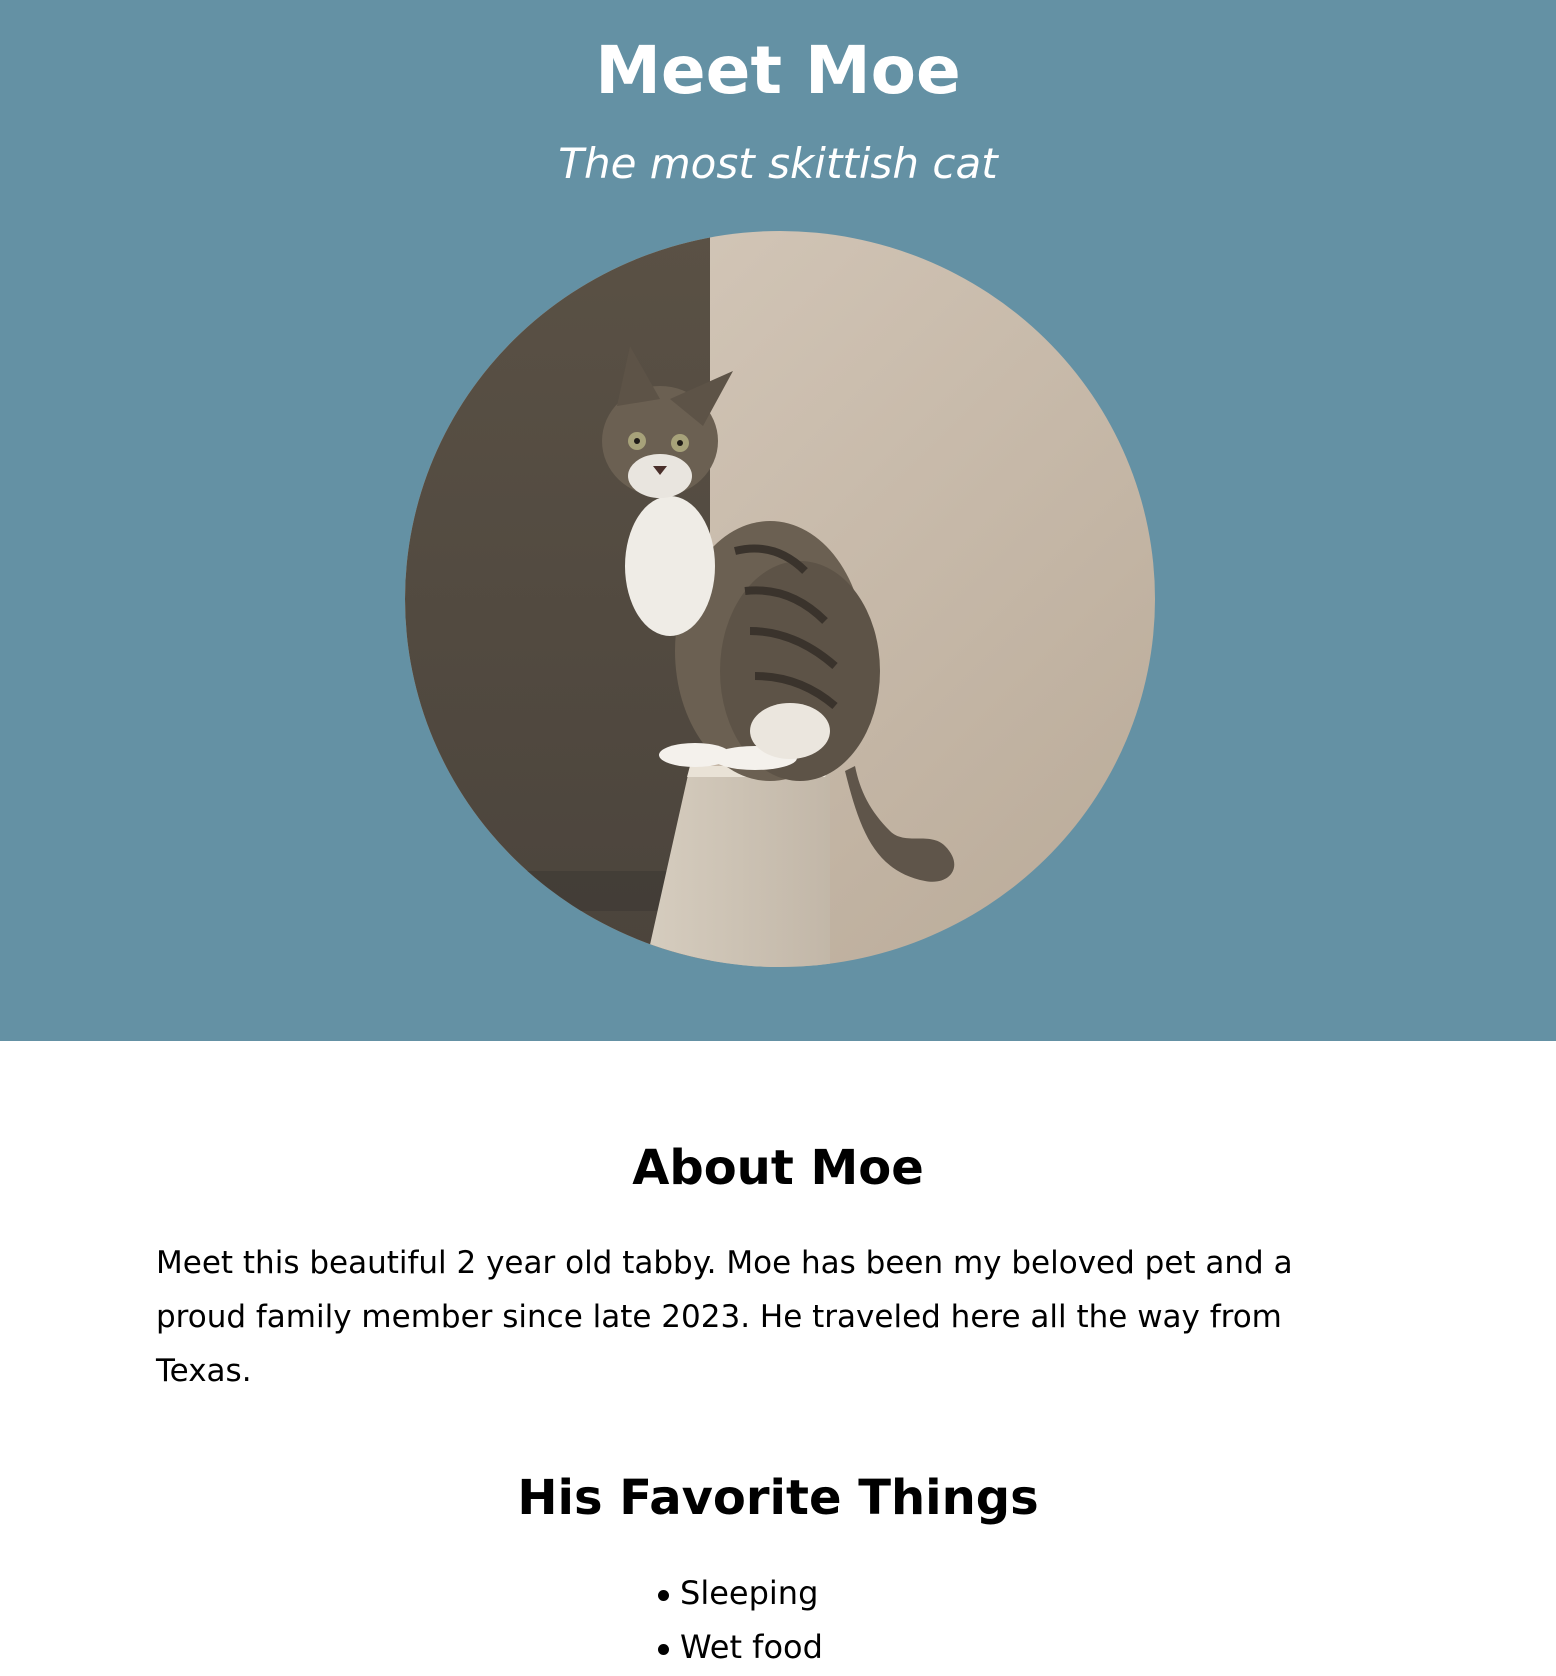 This screenshot has width=1556, height=1676. I want to click on favorite-item-label: Sleeping, so click(749, 1593).